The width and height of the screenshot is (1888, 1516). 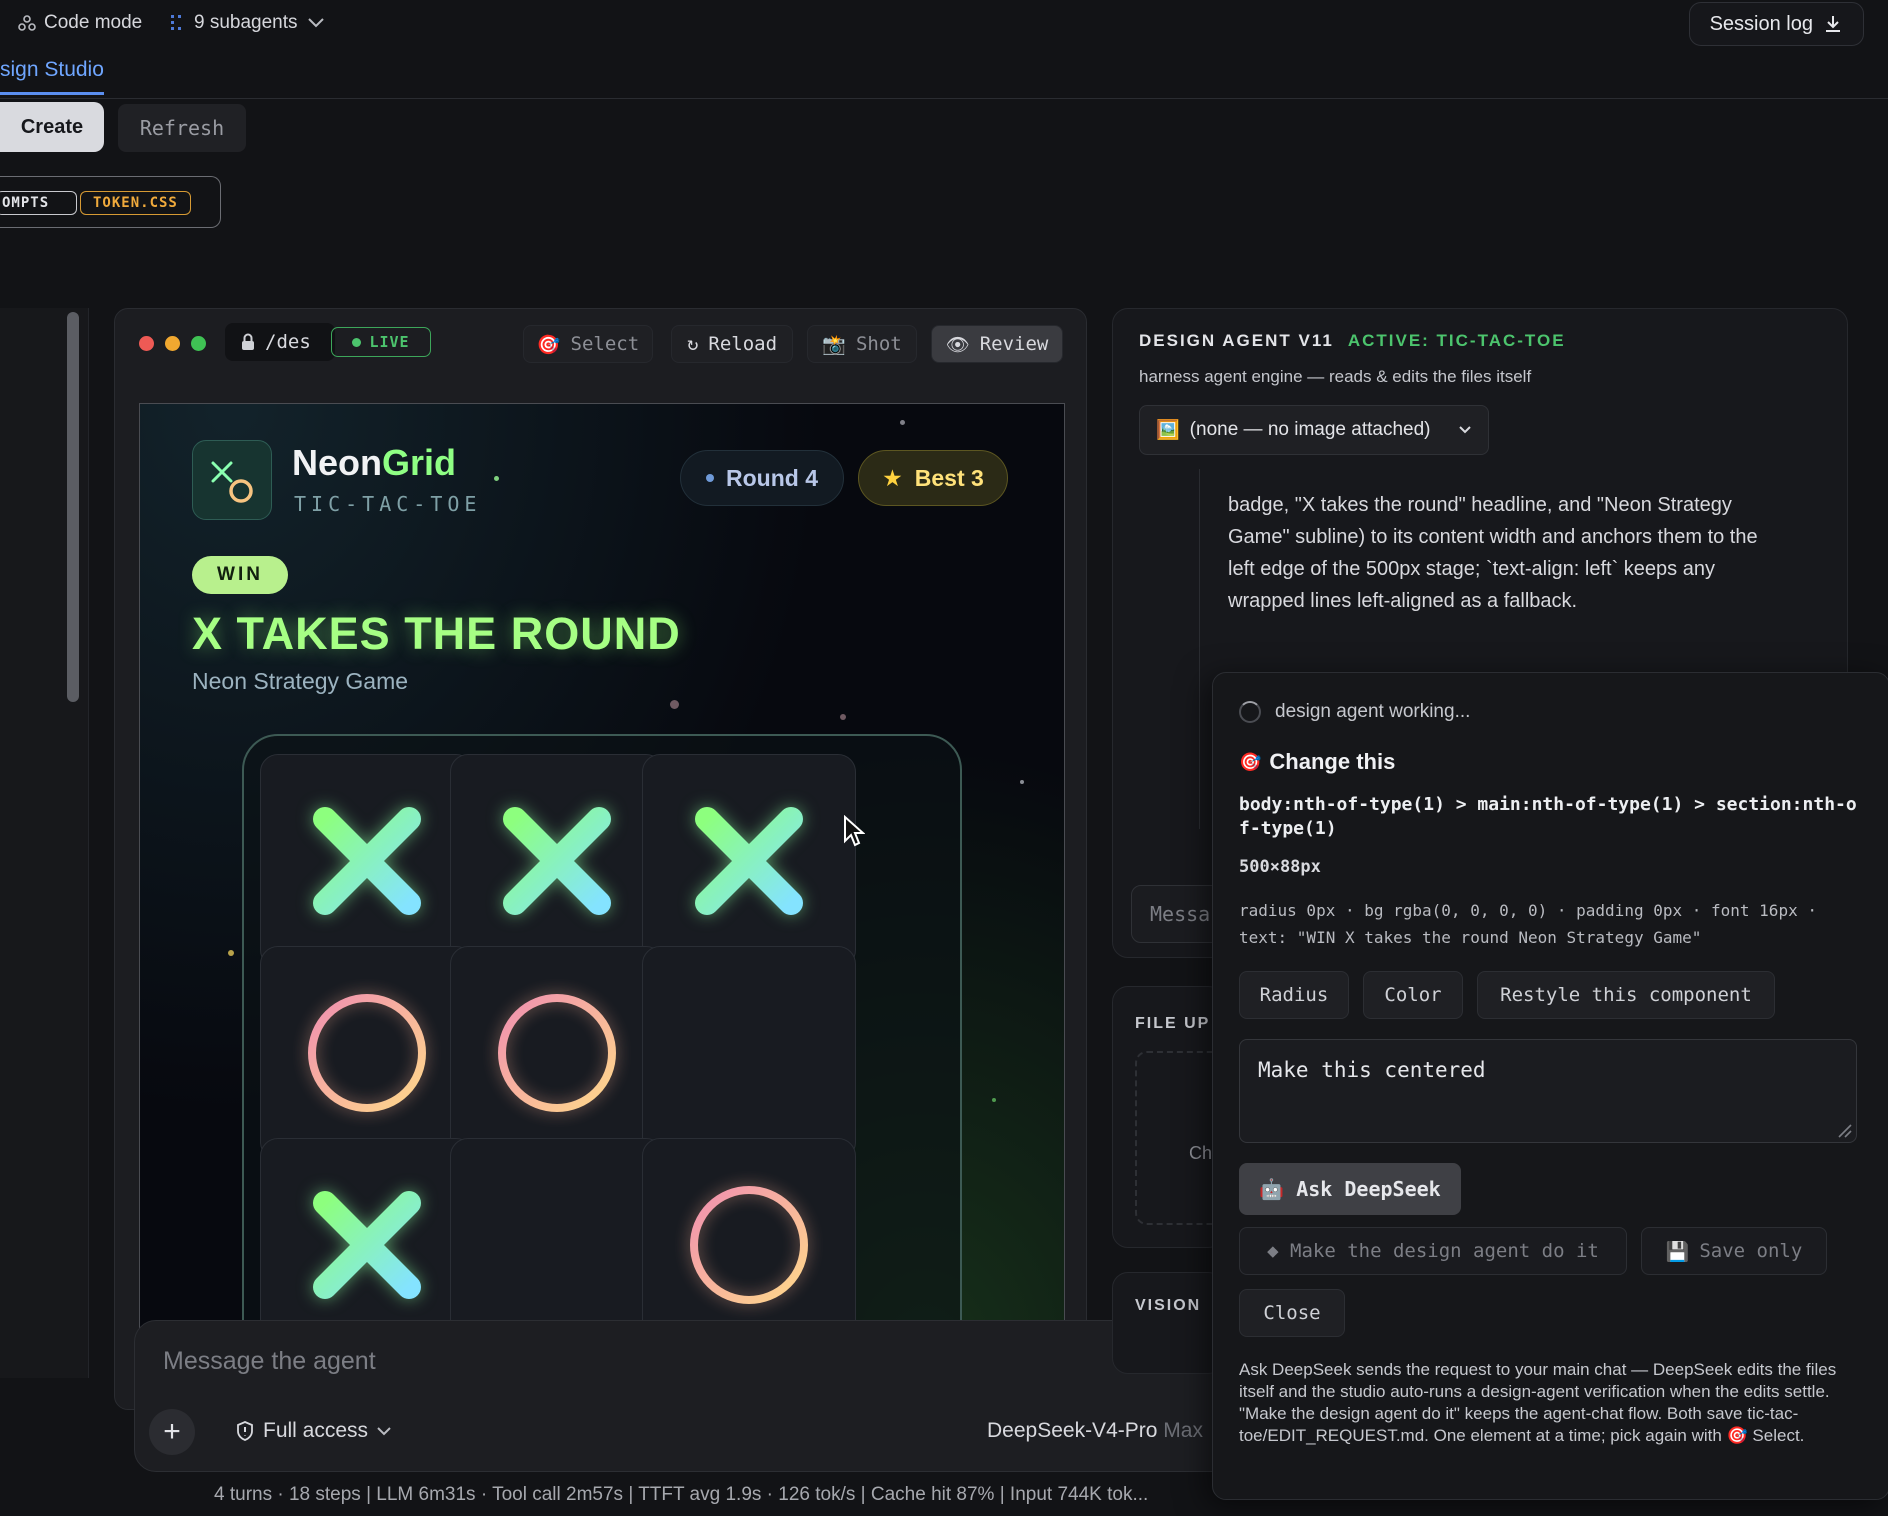 I want to click on shot-label: Shot, so click(x=878, y=344).